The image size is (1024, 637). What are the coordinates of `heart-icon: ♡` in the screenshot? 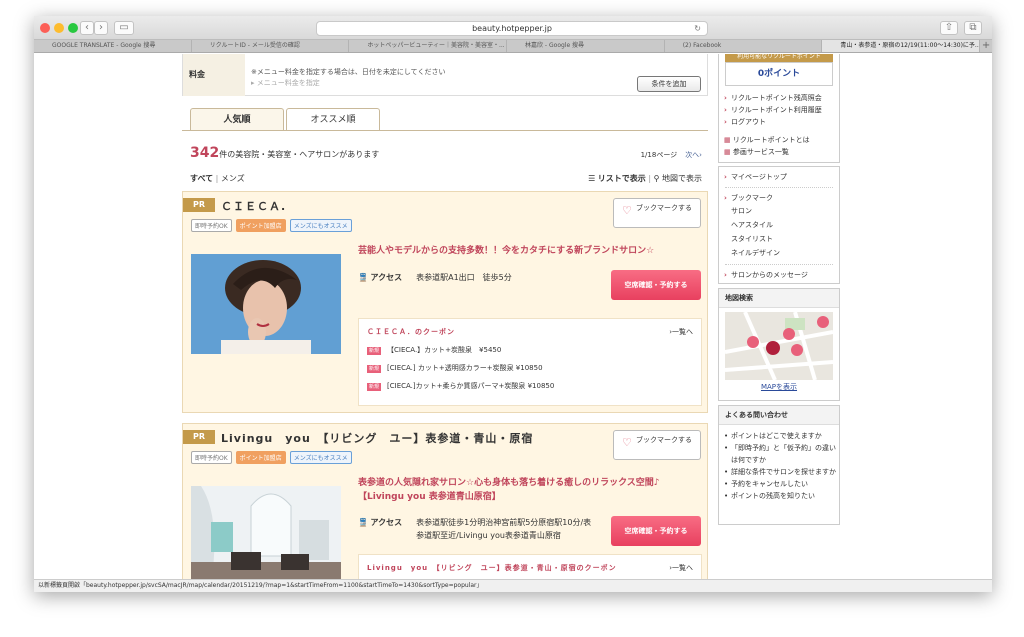 It's located at (627, 442).